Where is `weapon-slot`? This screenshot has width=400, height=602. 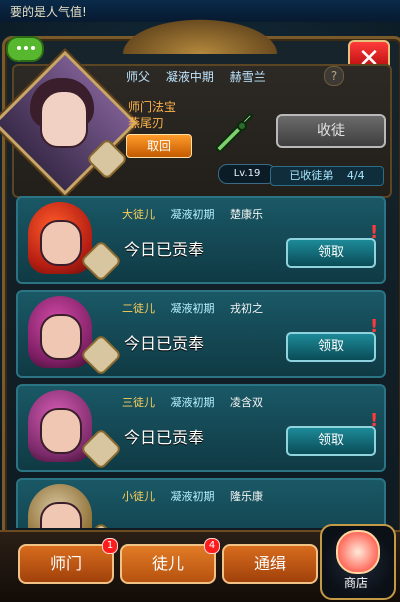 weapon-slot is located at coordinates (235, 133).